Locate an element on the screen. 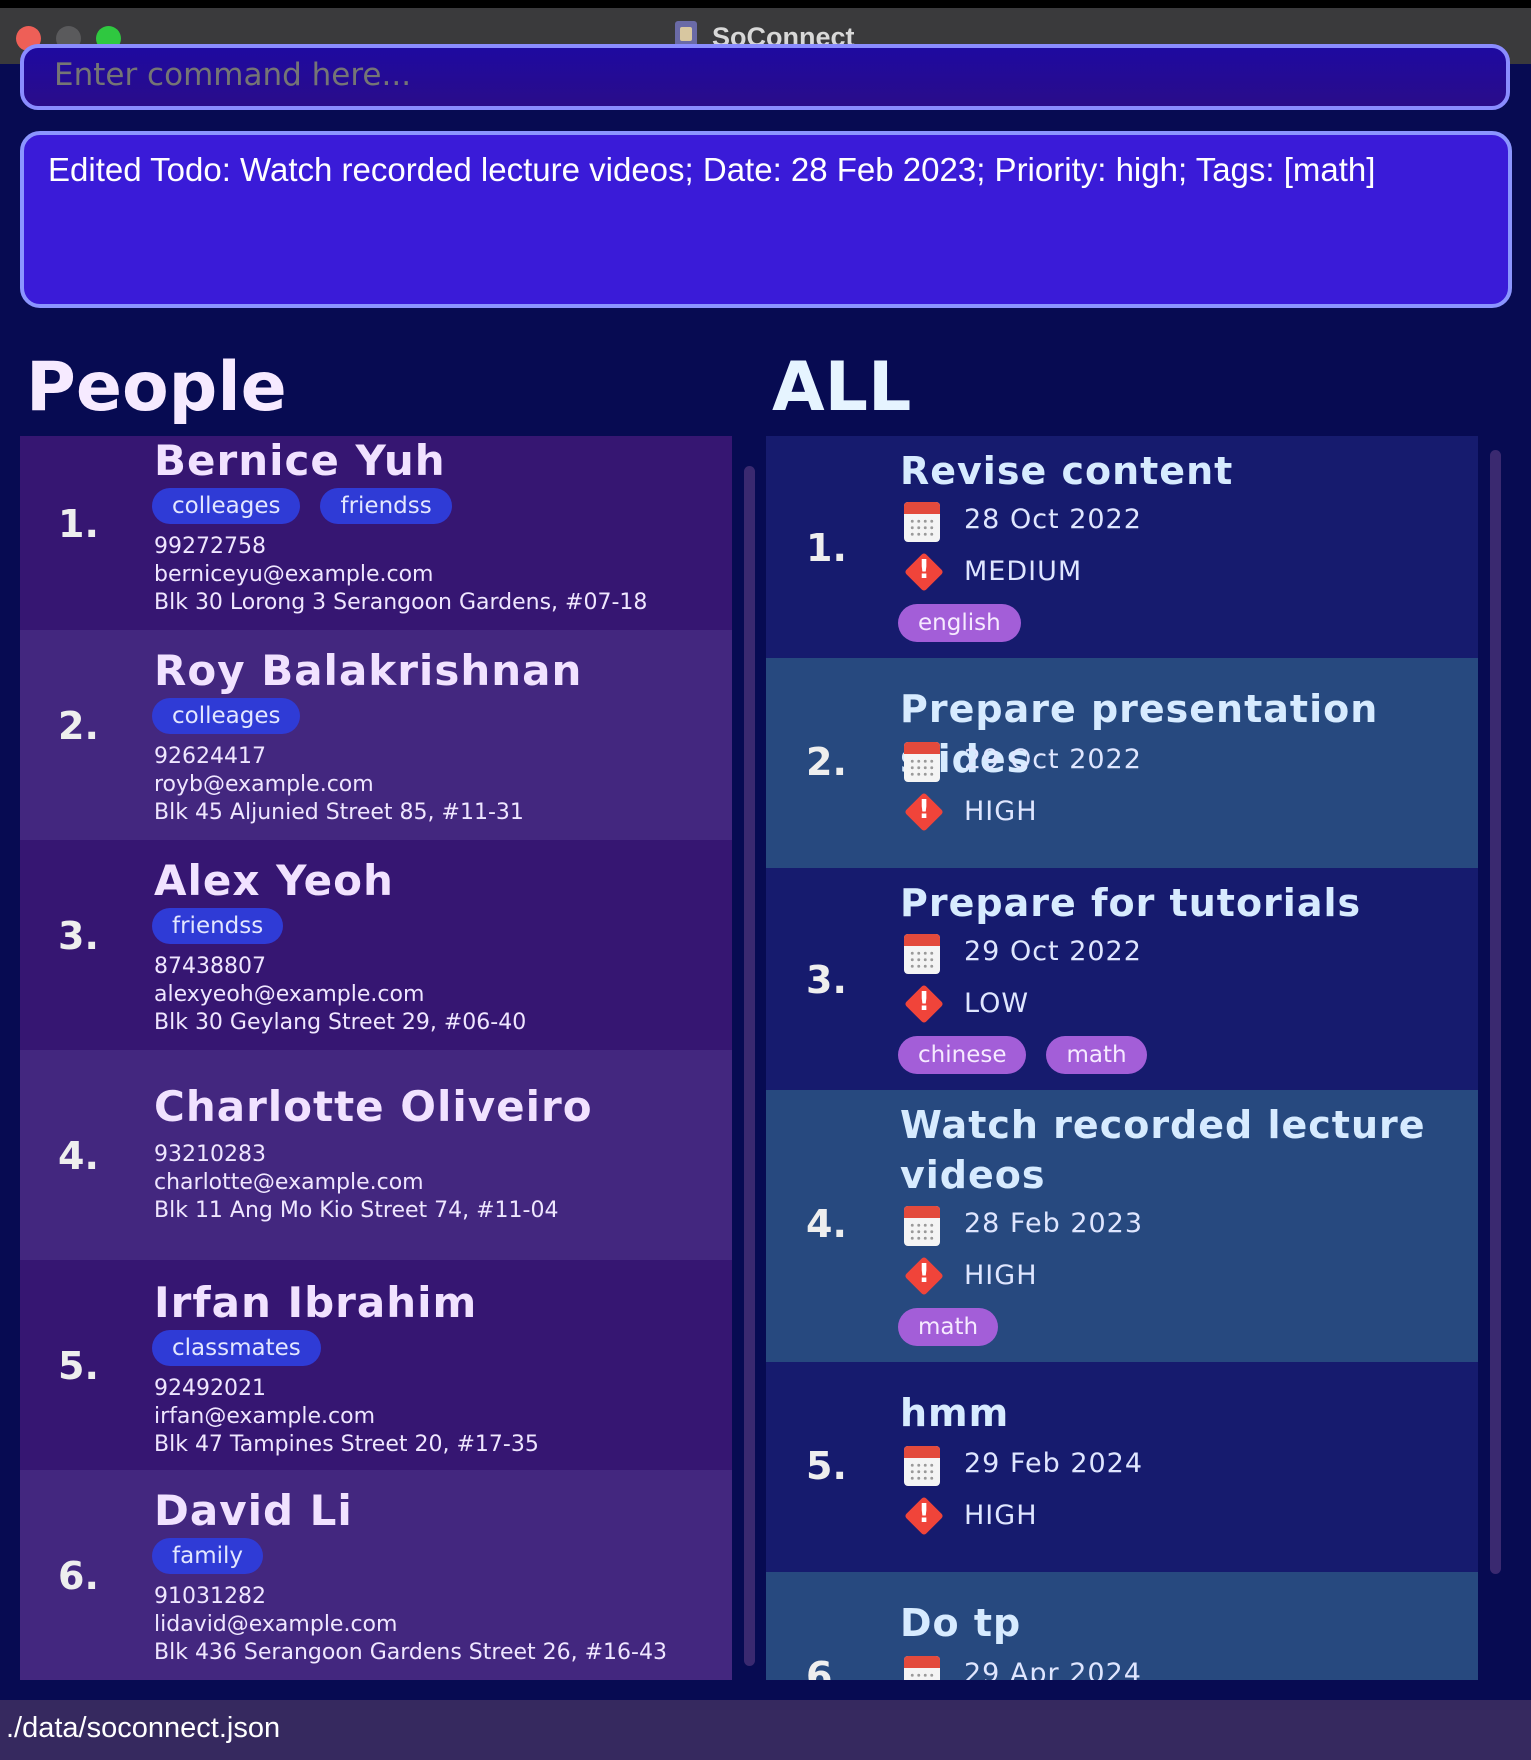 The width and height of the screenshot is (1531, 1760). people-heading: People is located at coordinates (156, 387).